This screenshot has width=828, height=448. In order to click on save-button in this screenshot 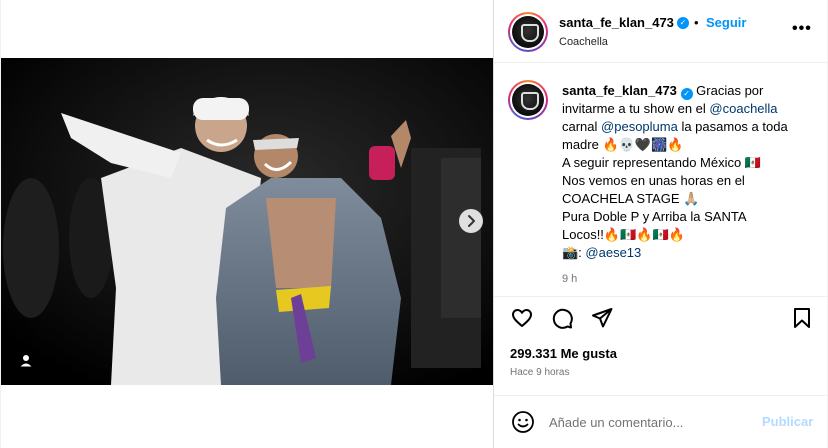, I will do `click(802, 318)`.